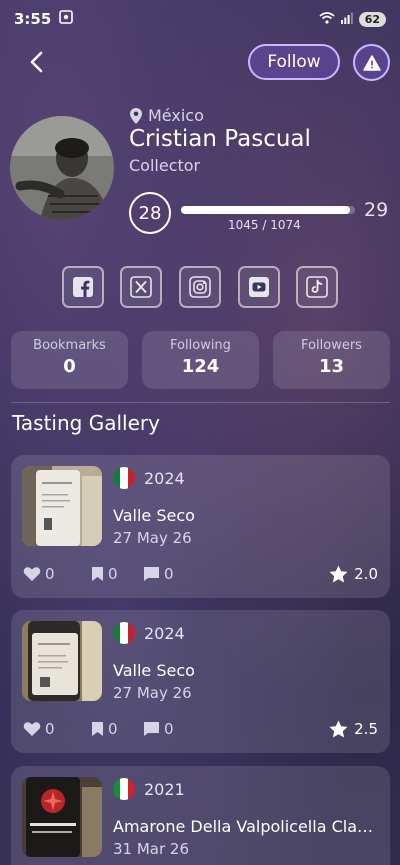  I want to click on social-links, so click(200, 287).